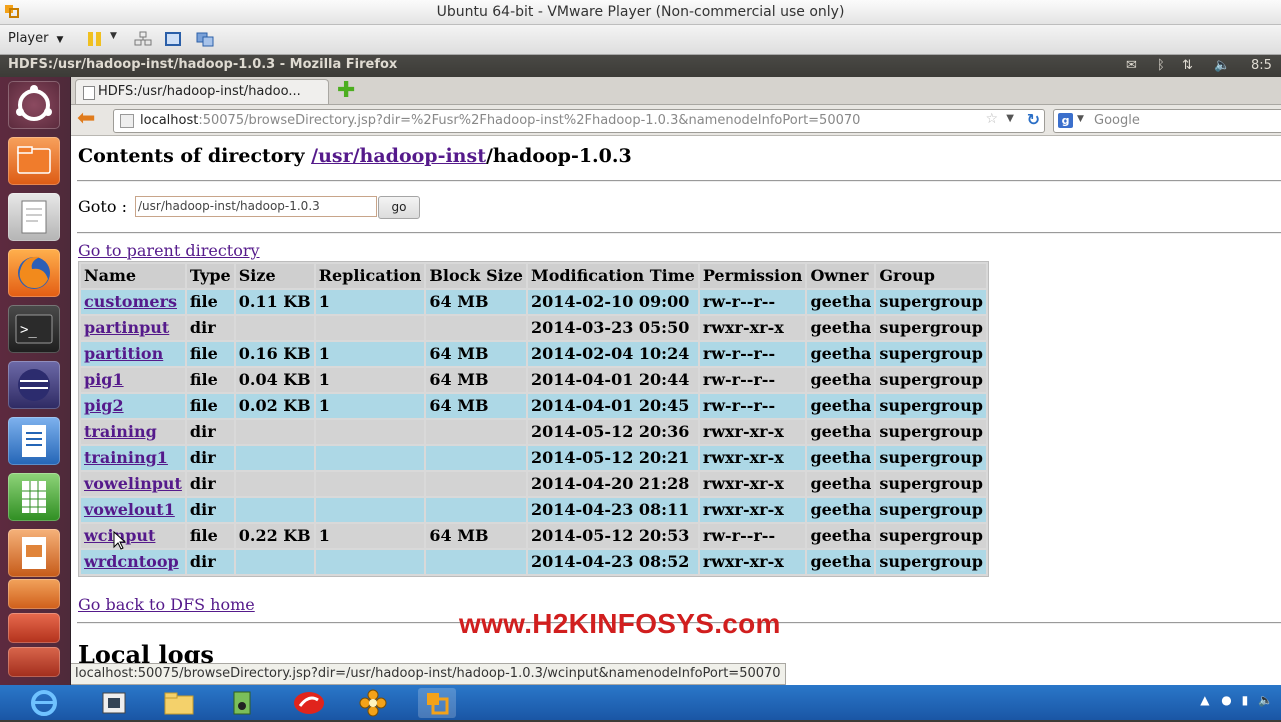 This screenshot has height=722, width=1281. I want to click on show-hidden-icons-icon: ▲, so click(1204, 700).